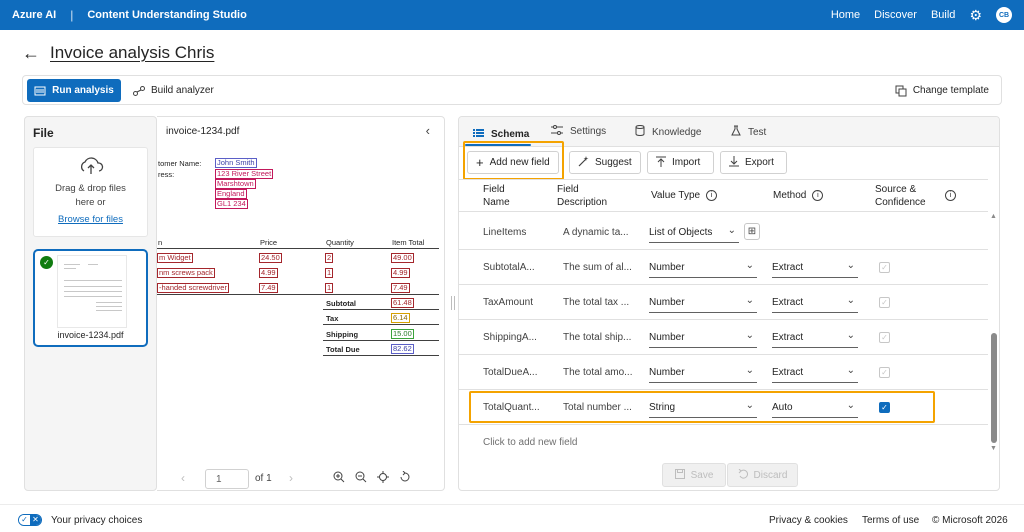 The image size is (1024, 532). What do you see at coordinates (34, 15) in the screenshot?
I see `brand-name: Azure AI` at bounding box center [34, 15].